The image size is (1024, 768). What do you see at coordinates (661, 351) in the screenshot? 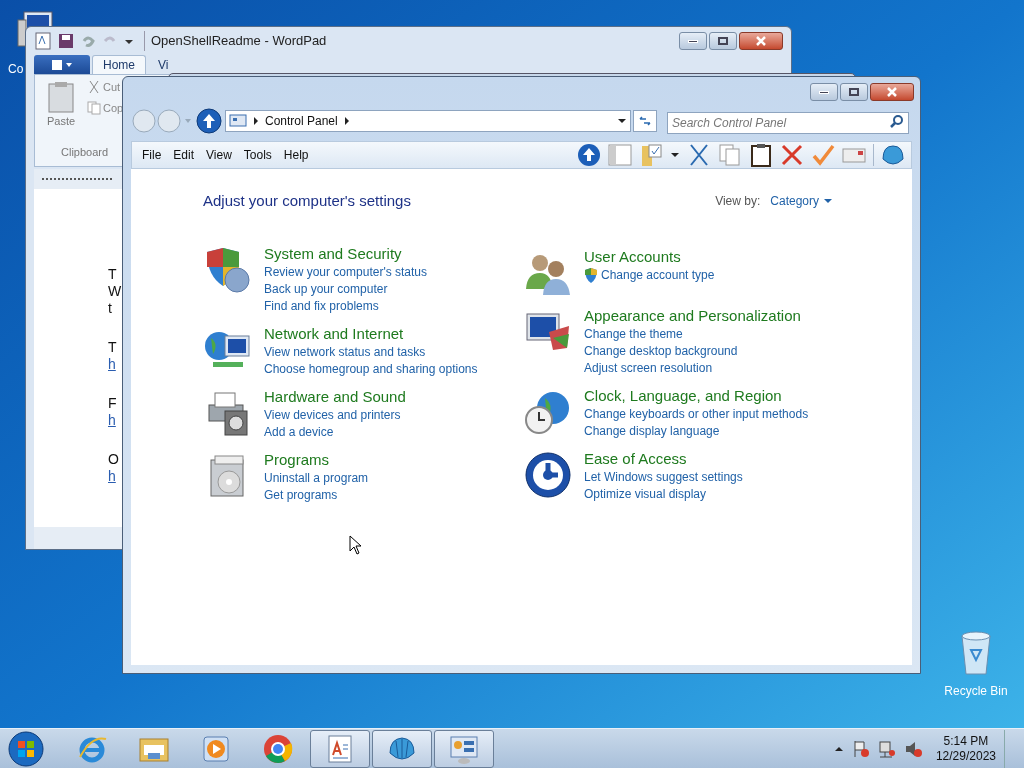
I see `category-link: Change desktop background` at bounding box center [661, 351].